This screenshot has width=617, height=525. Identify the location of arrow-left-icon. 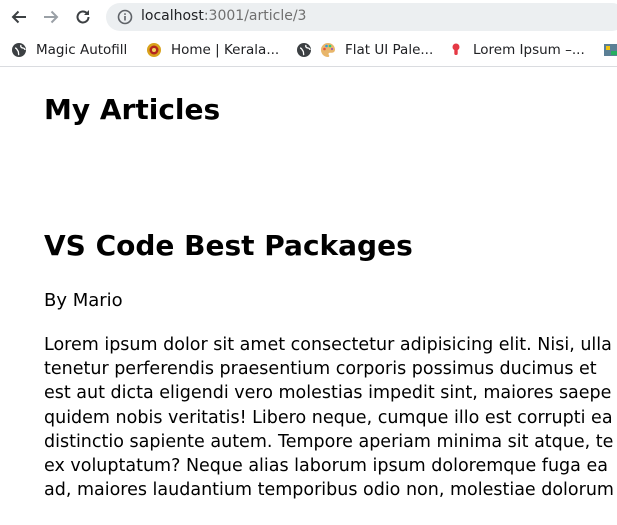
(18, 17).